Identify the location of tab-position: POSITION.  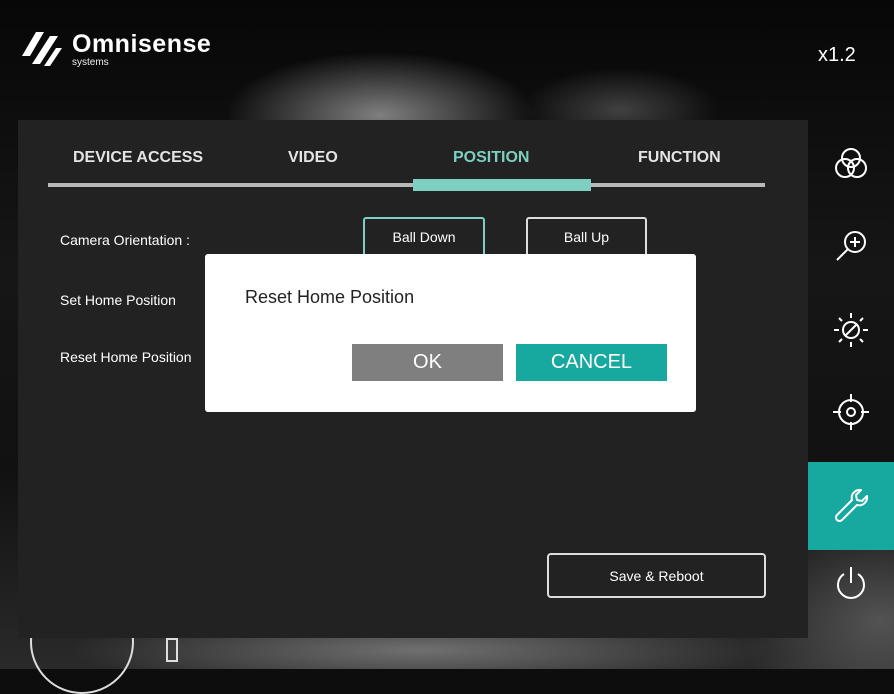
(491, 158).